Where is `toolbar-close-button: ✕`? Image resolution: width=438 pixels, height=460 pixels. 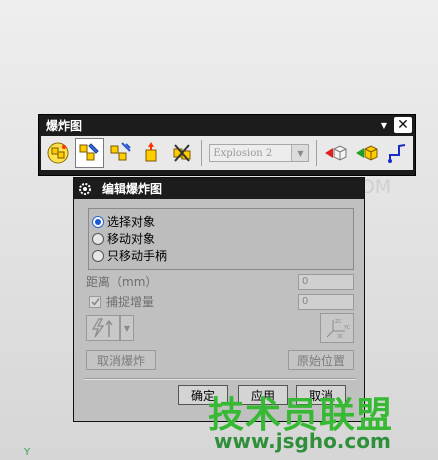
toolbar-close-button: ✕ is located at coordinates (403, 125).